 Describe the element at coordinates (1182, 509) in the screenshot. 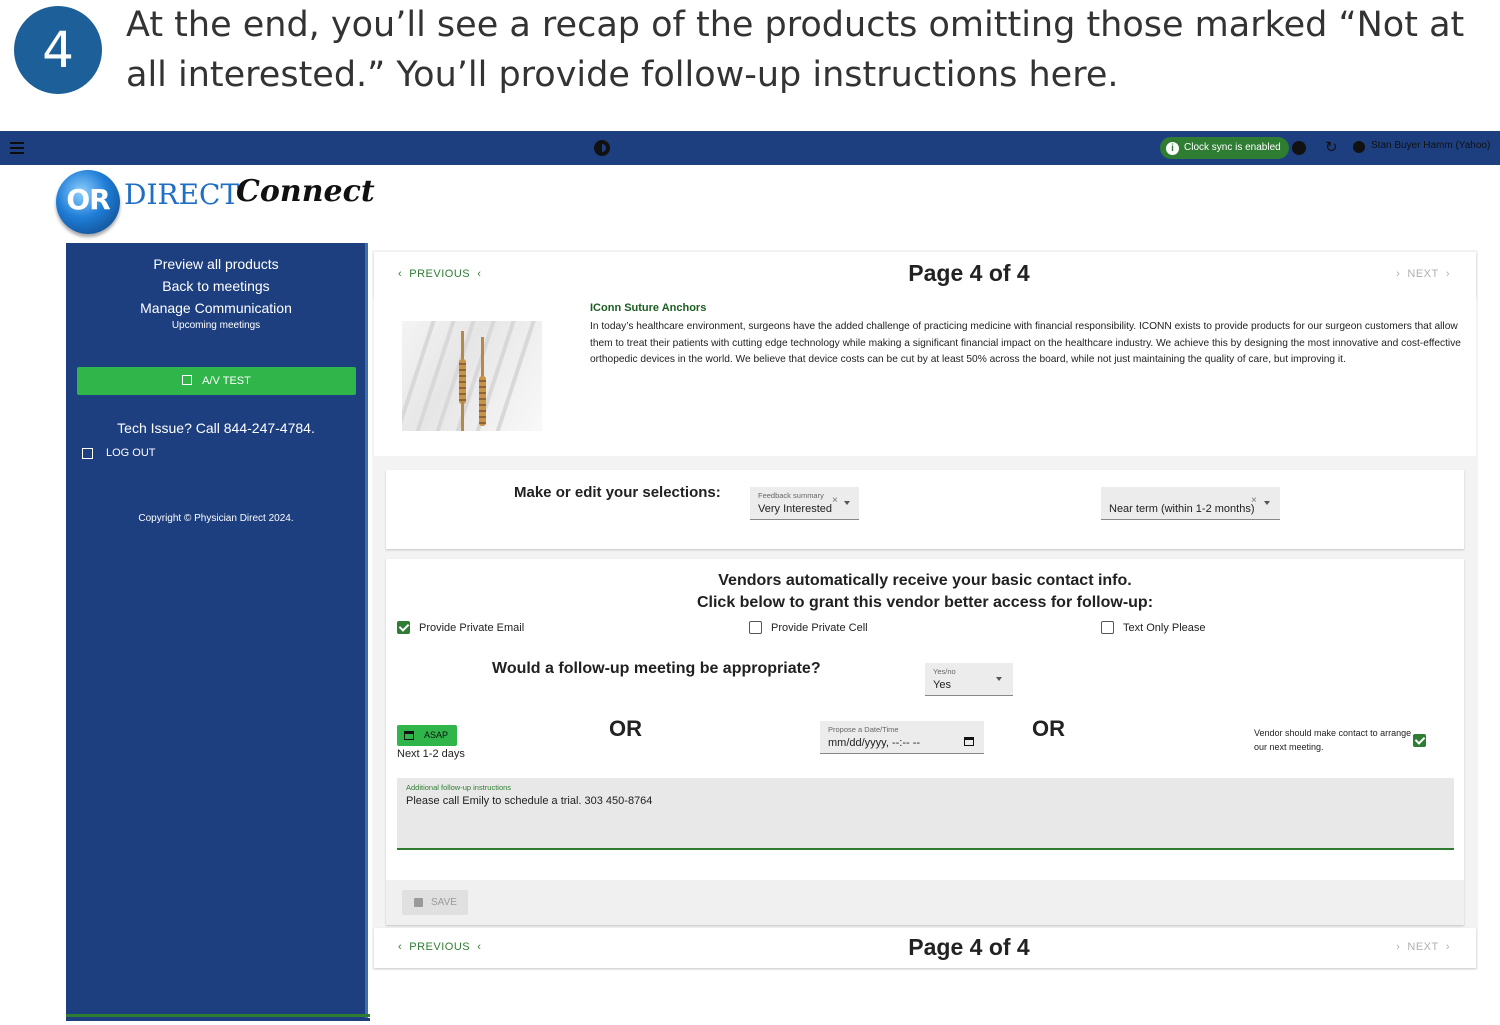

I see `timeline-value: Near term (within 1-2 months)` at that location.